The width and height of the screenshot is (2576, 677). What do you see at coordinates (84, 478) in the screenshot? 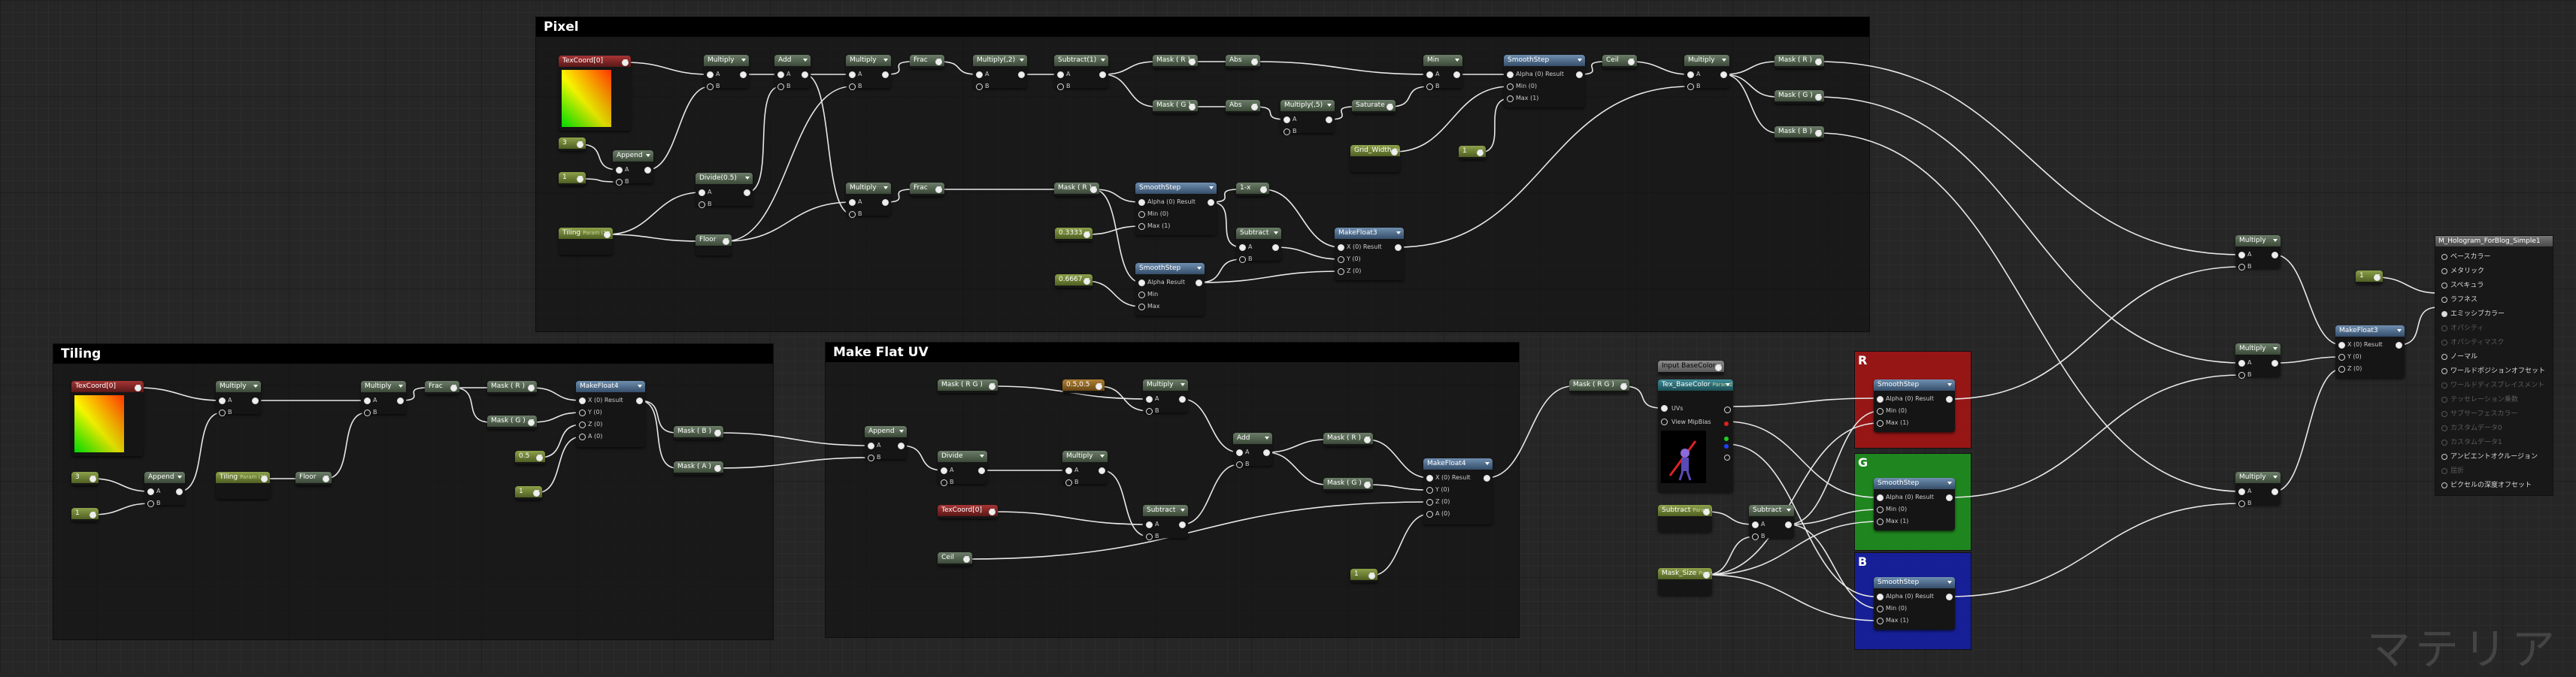
I see `const3-b-node: 3` at bounding box center [84, 478].